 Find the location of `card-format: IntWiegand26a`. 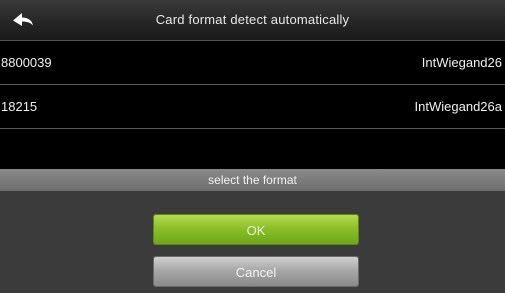

card-format: IntWiegand26a is located at coordinates (458, 106).